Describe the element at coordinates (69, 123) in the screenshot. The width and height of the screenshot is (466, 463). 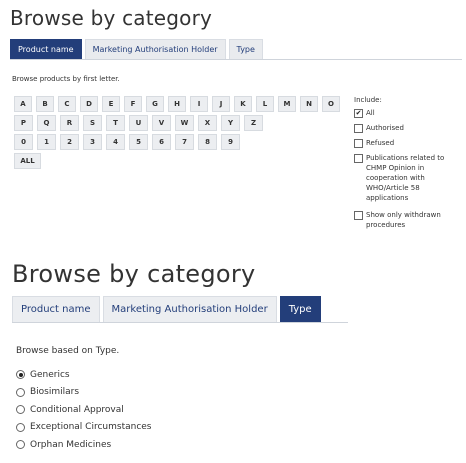
I see `letter-button-r: R` at that location.